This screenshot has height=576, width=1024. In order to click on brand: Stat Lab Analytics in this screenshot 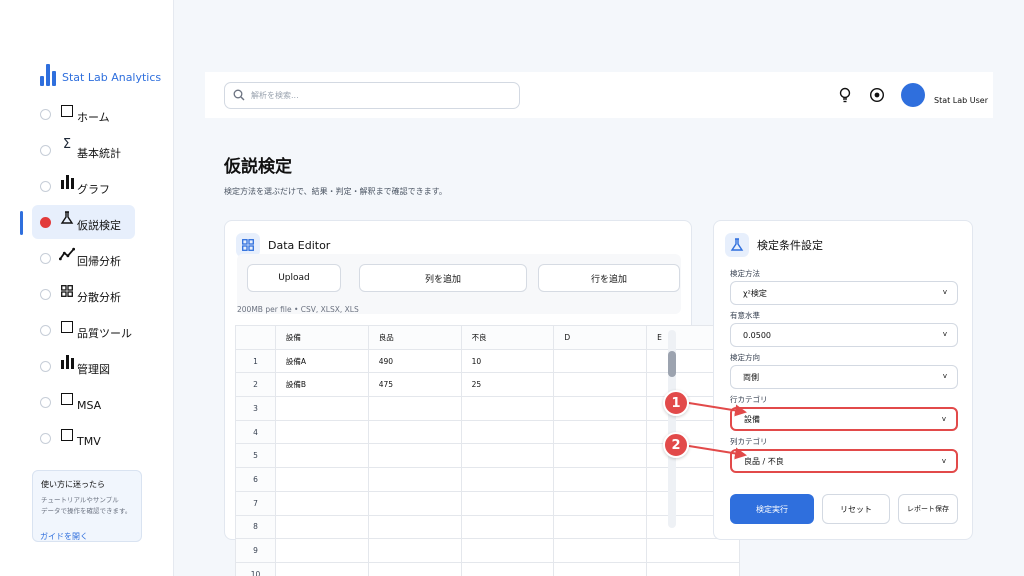, I will do `click(100, 75)`.